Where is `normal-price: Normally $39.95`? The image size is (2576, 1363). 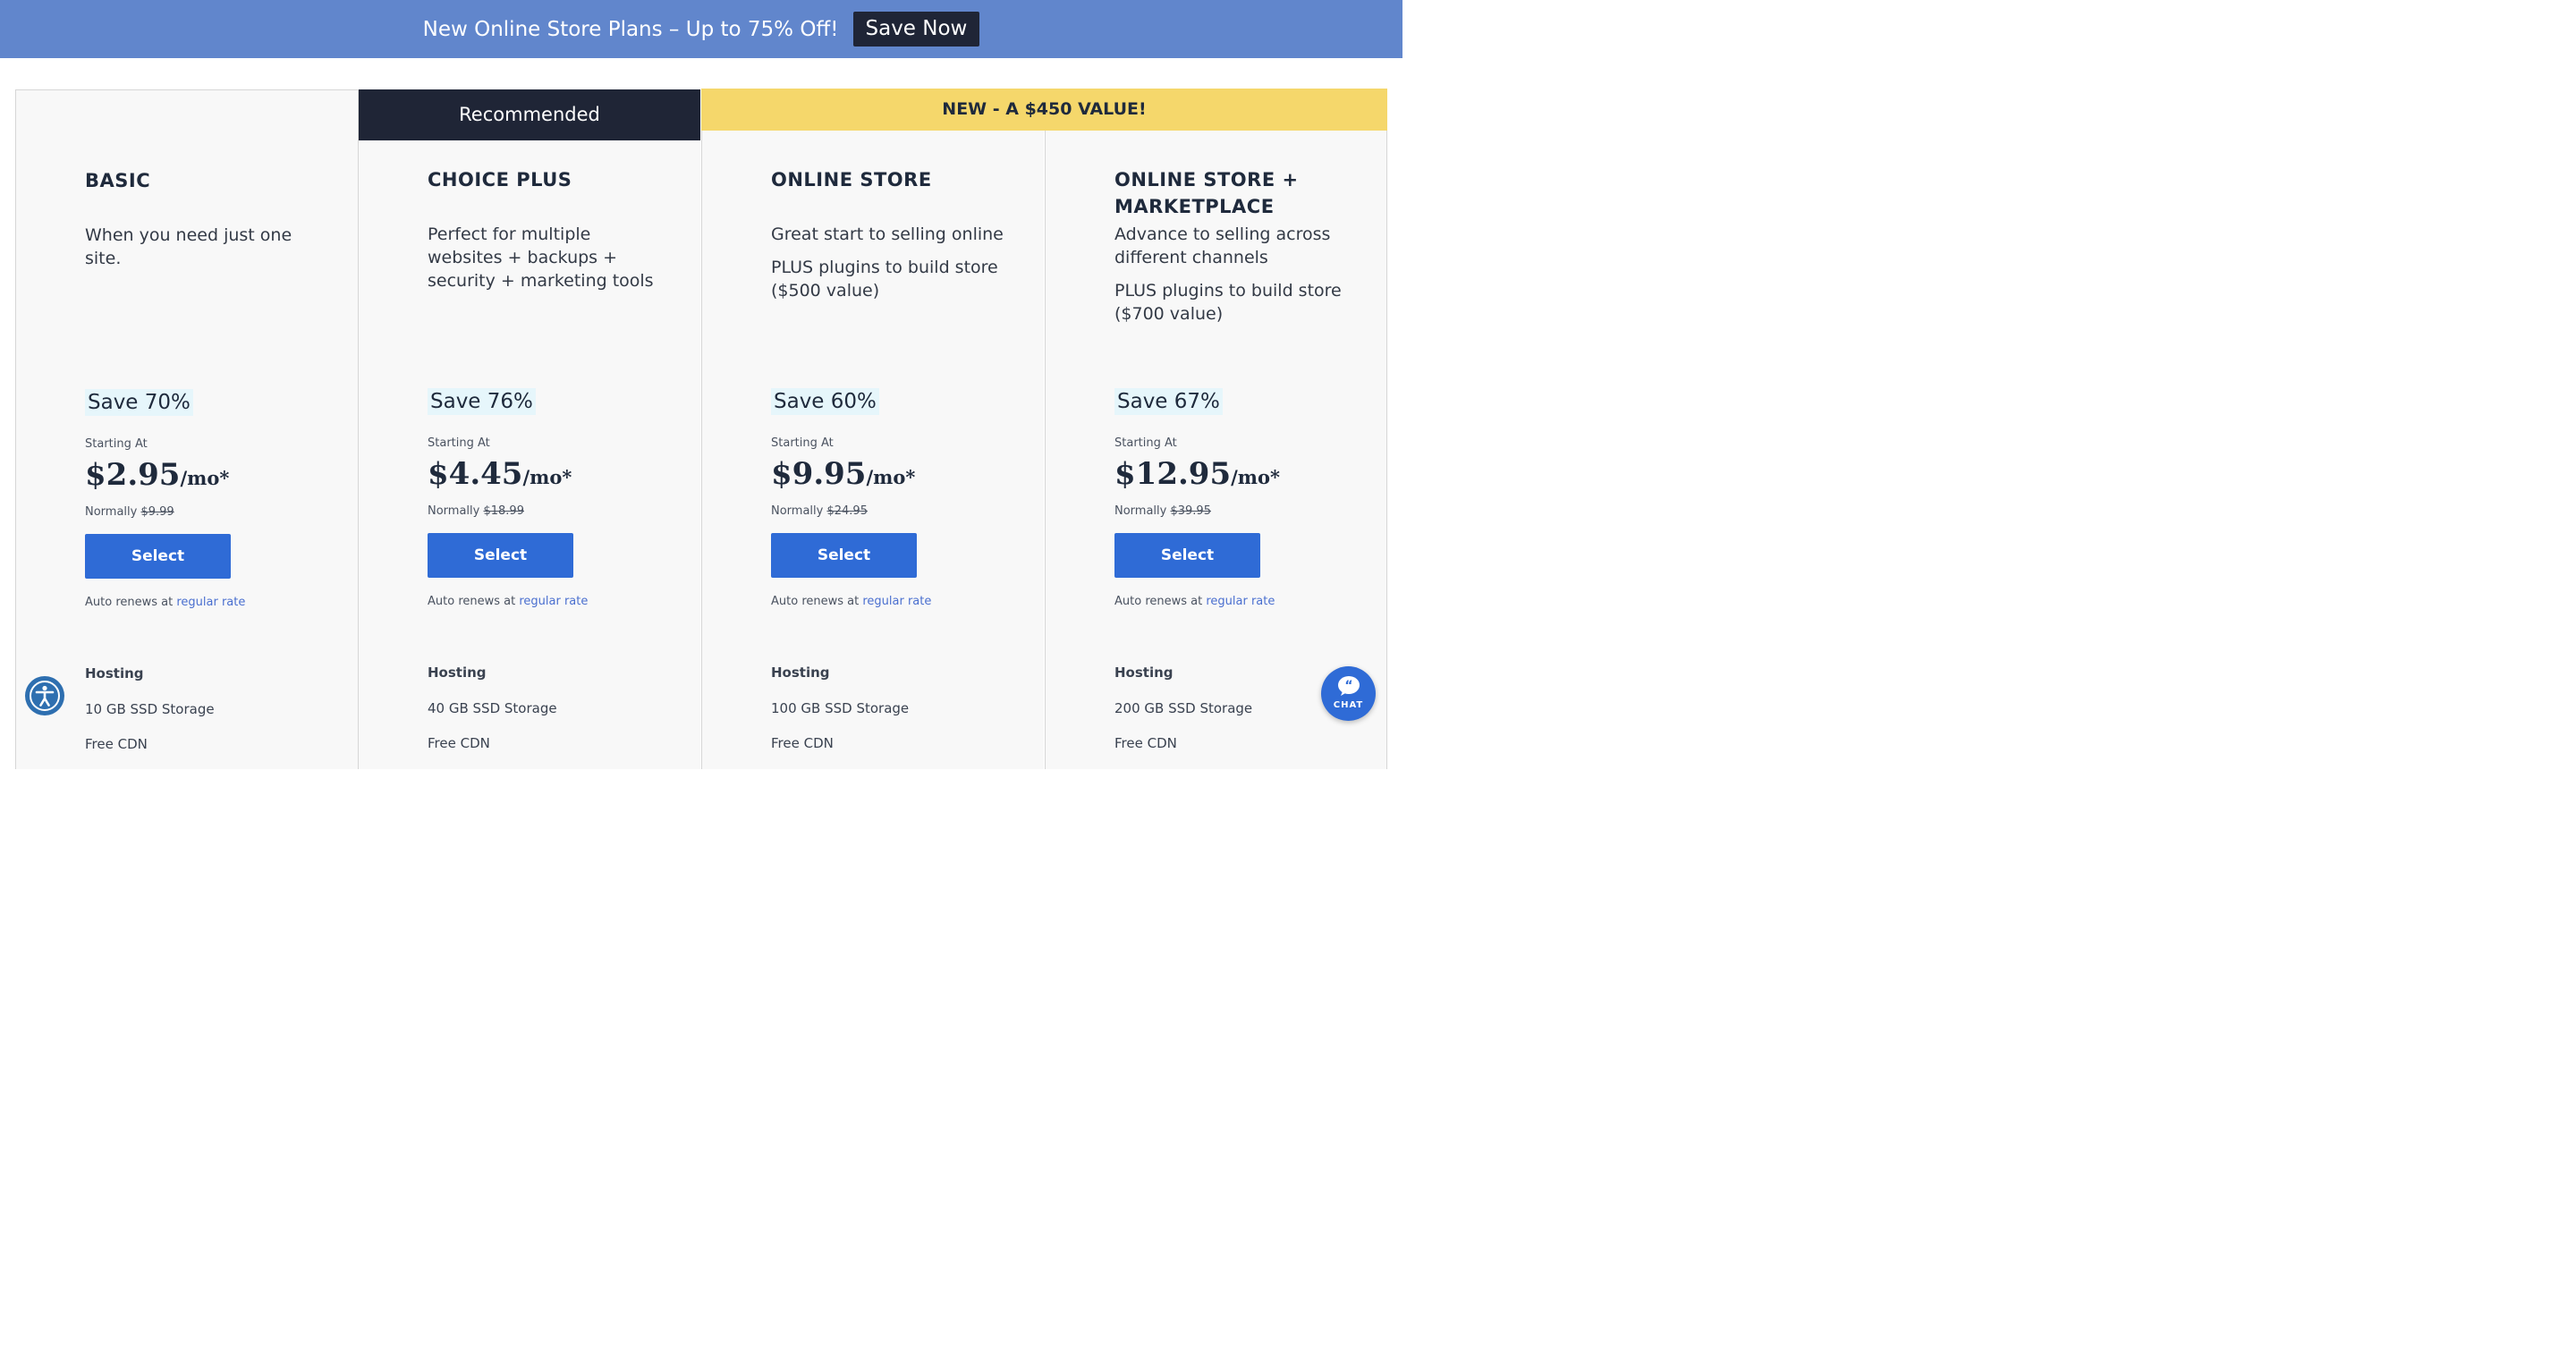
normal-price: Normally $39.95 is located at coordinates (1162, 511).